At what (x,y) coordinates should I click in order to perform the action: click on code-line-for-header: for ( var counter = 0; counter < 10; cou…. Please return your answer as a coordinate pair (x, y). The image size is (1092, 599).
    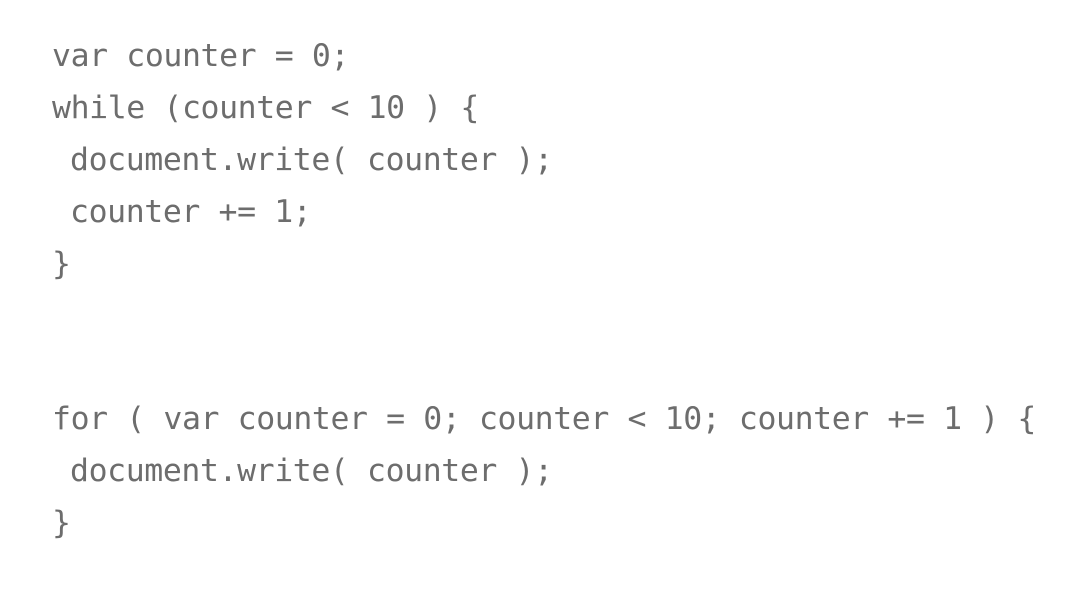
    Looking at the image, I should click on (544, 419).